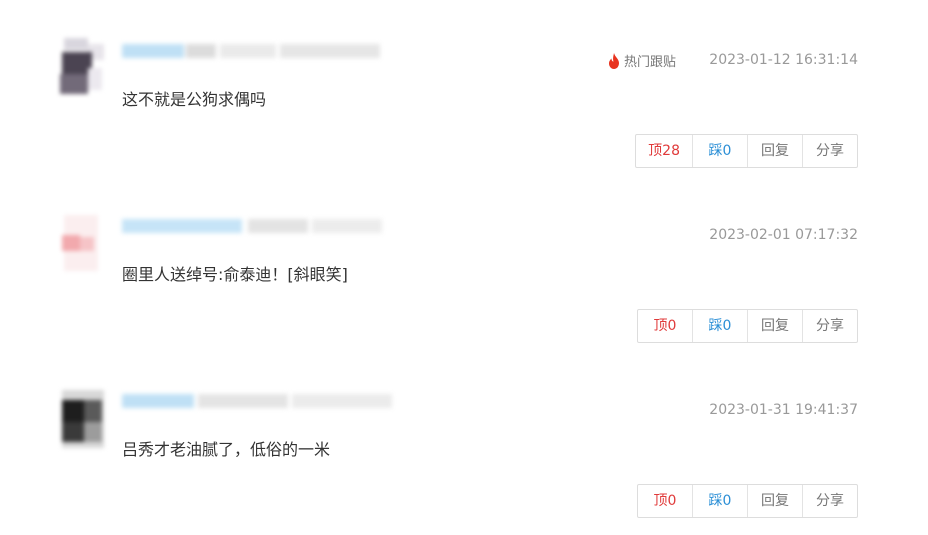 This screenshot has height=535, width=928. I want to click on comment-text: 这不就是公狗求偶吗, so click(194, 99).